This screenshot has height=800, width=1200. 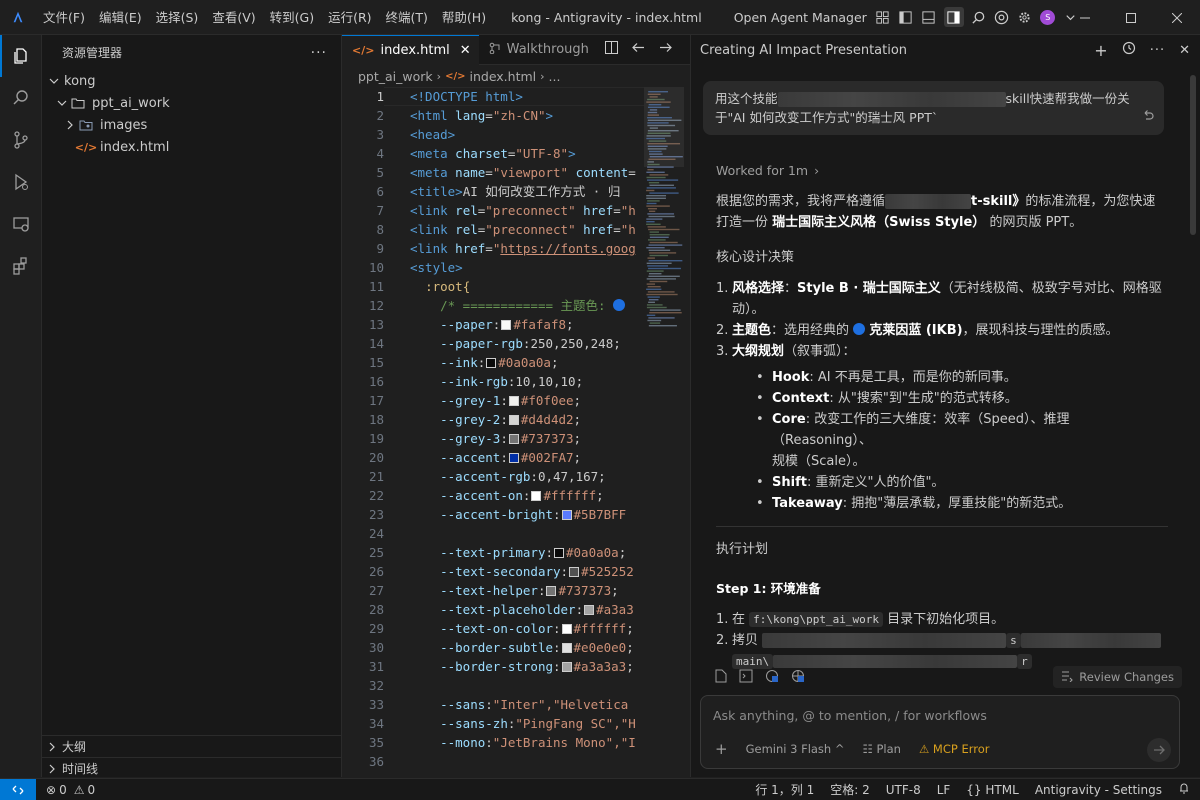 What do you see at coordinates (70, 790) in the screenshot?
I see `errors-status: ⊗ 0 ⚠ 0` at bounding box center [70, 790].